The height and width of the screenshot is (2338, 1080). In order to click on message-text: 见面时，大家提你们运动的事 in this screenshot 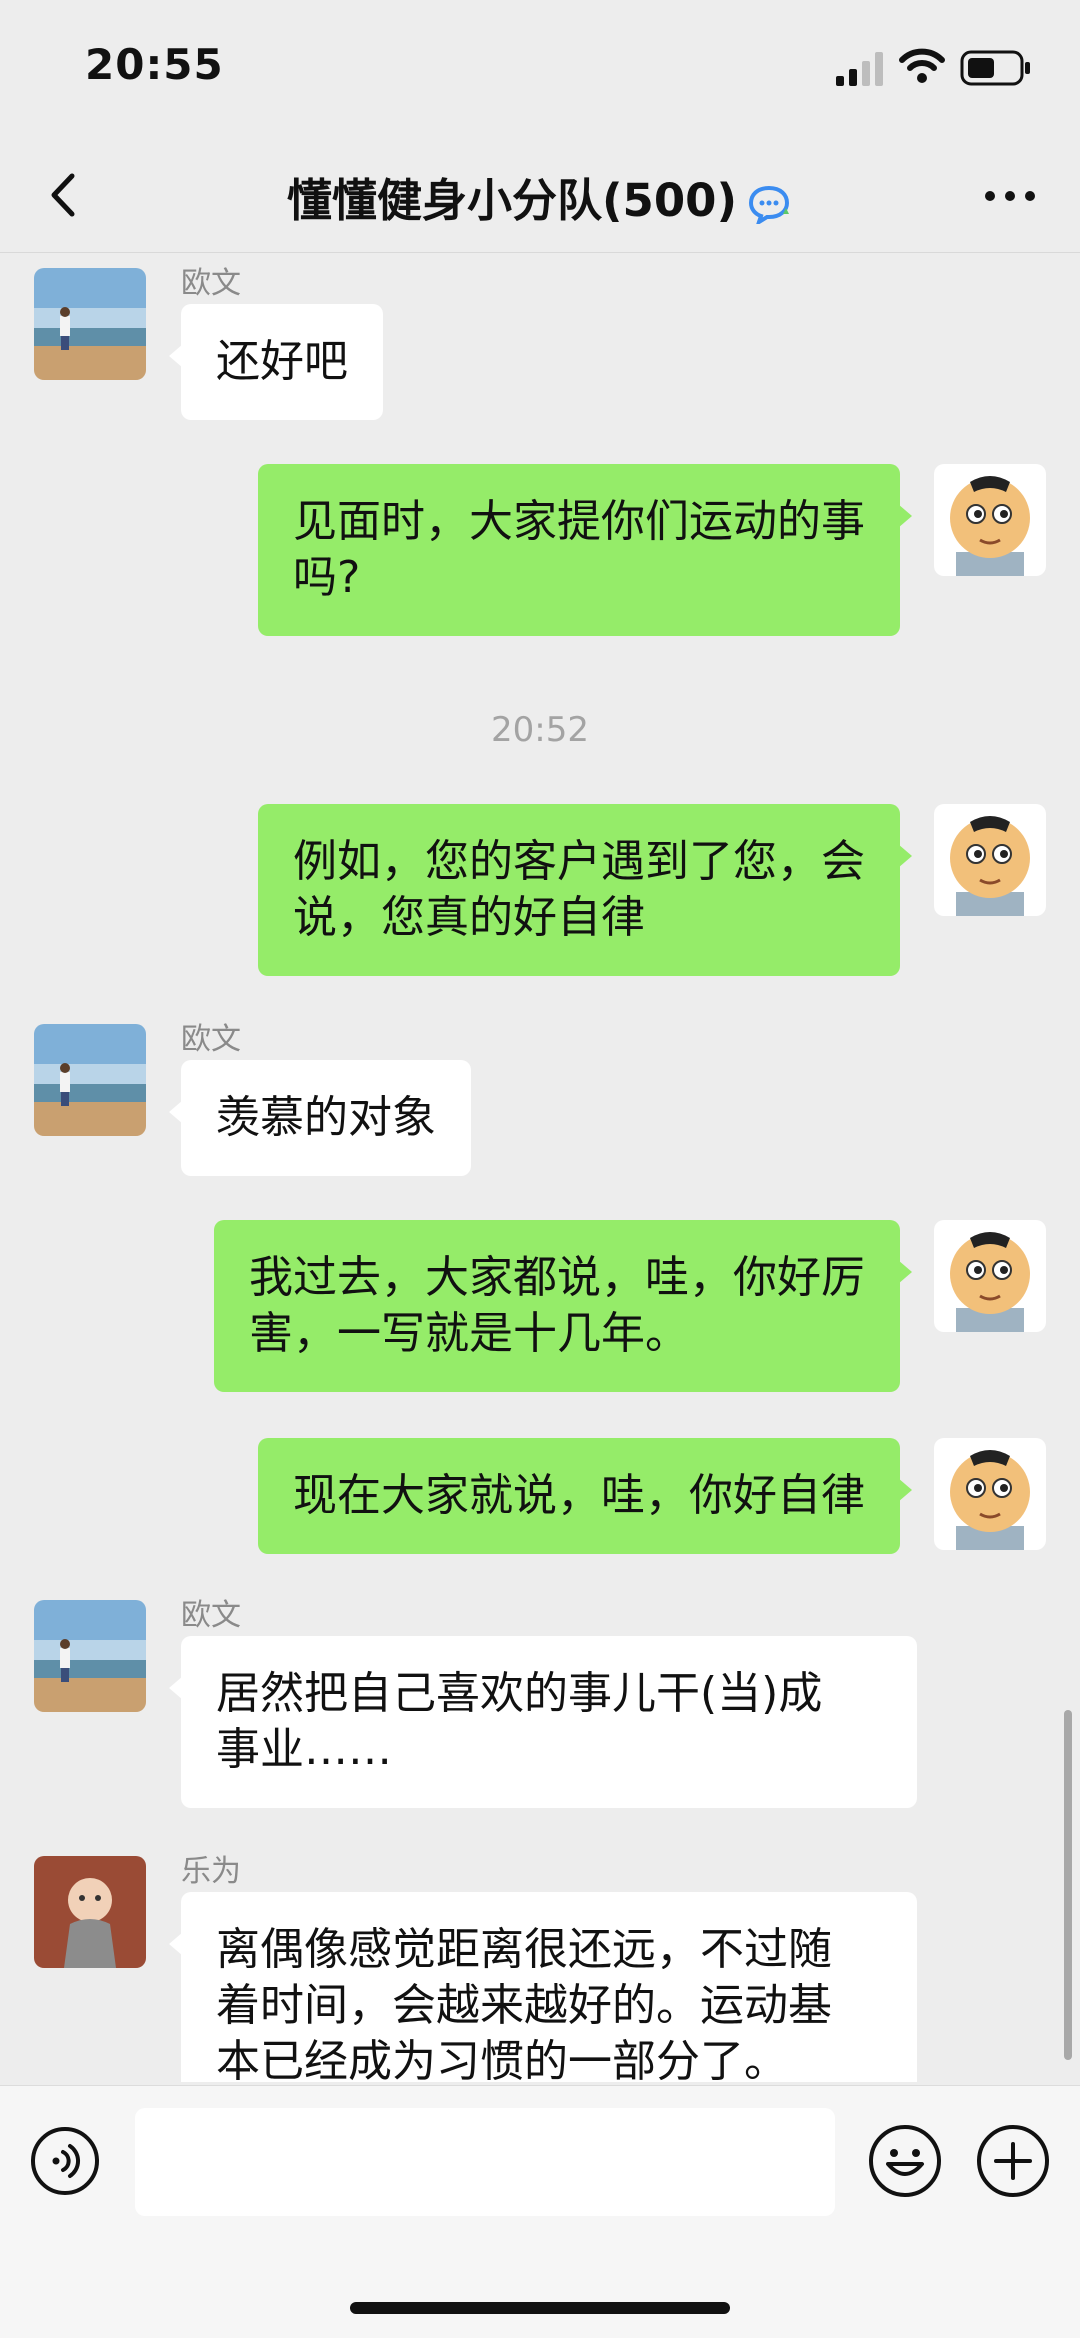, I will do `click(579, 521)`.